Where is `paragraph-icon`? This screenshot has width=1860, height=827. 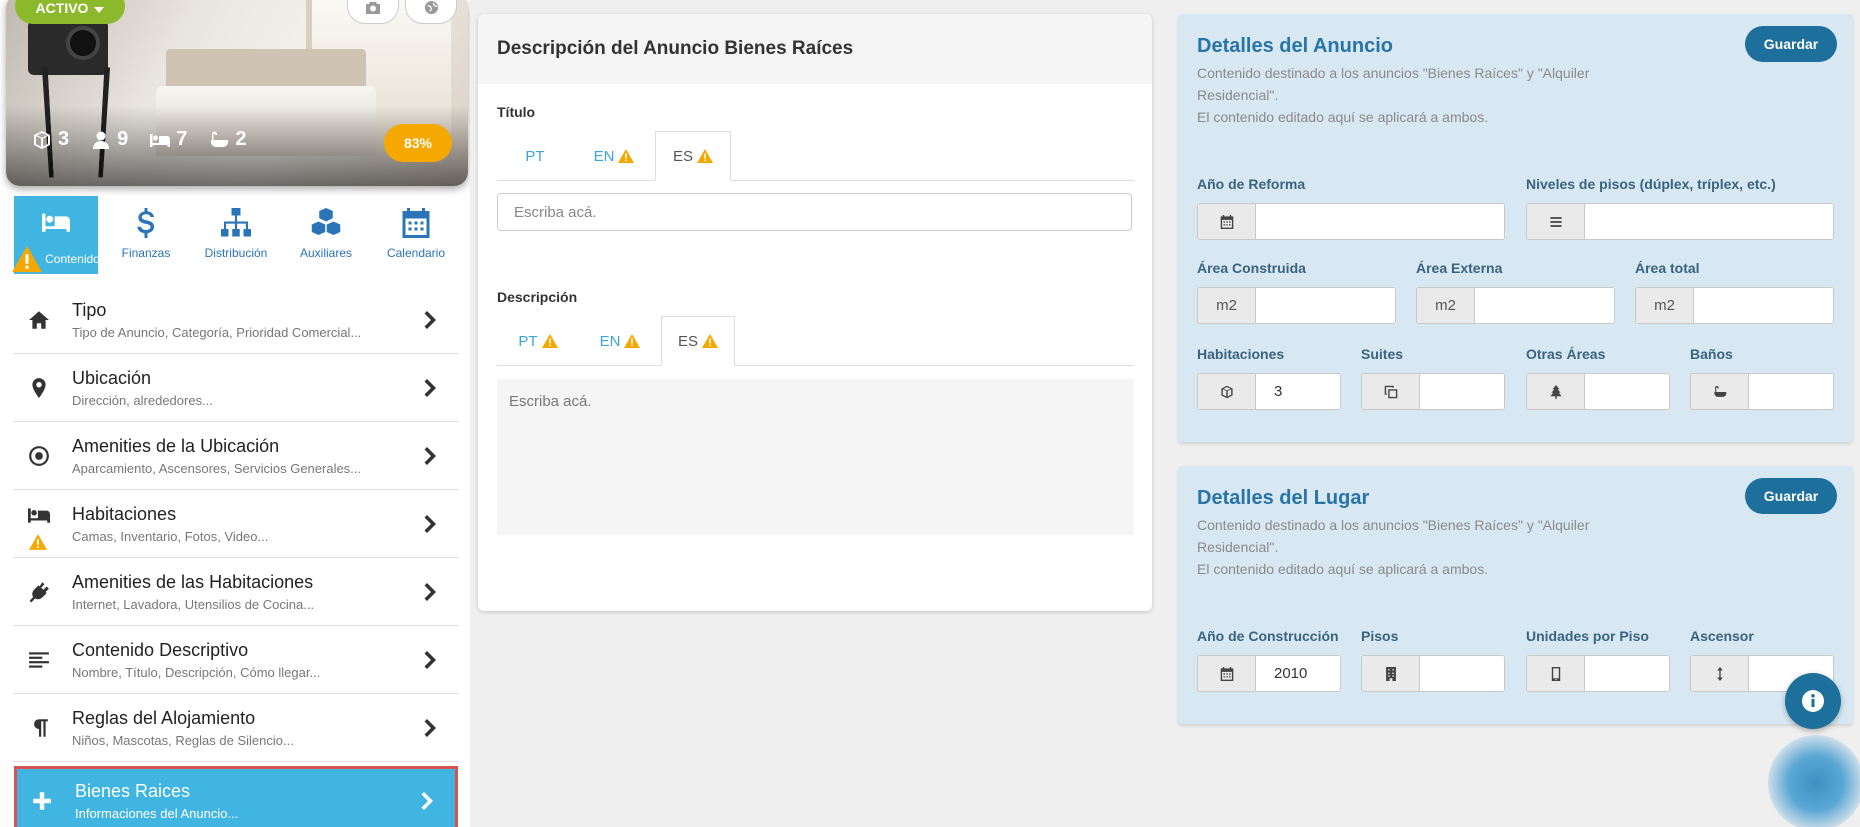
paragraph-icon is located at coordinates (41, 727).